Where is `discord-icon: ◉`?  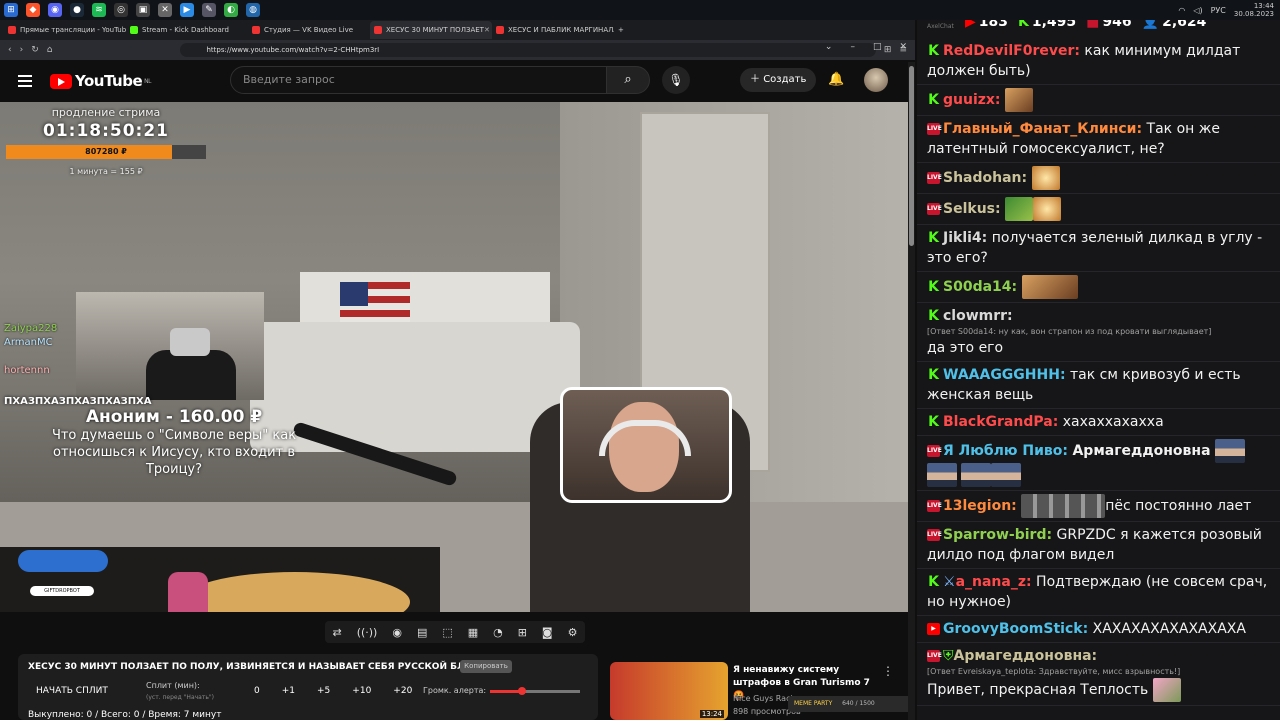
discord-icon: ◉ is located at coordinates (55, 10).